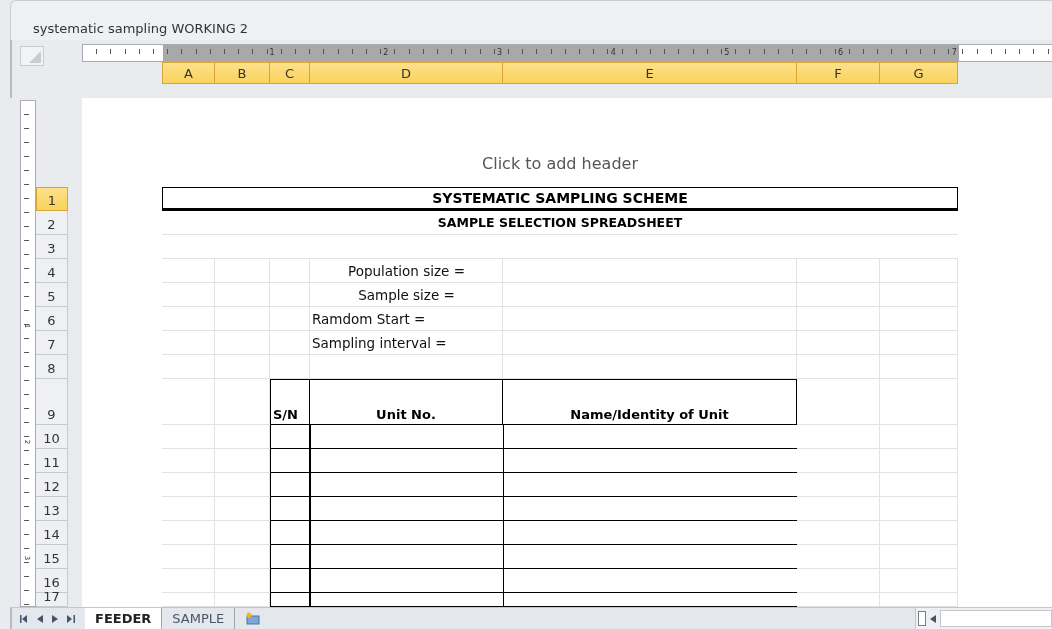 Image resolution: width=1052 pixels, height=629 pixels. I want to click on scroll-left-icon, so click(933, 618).